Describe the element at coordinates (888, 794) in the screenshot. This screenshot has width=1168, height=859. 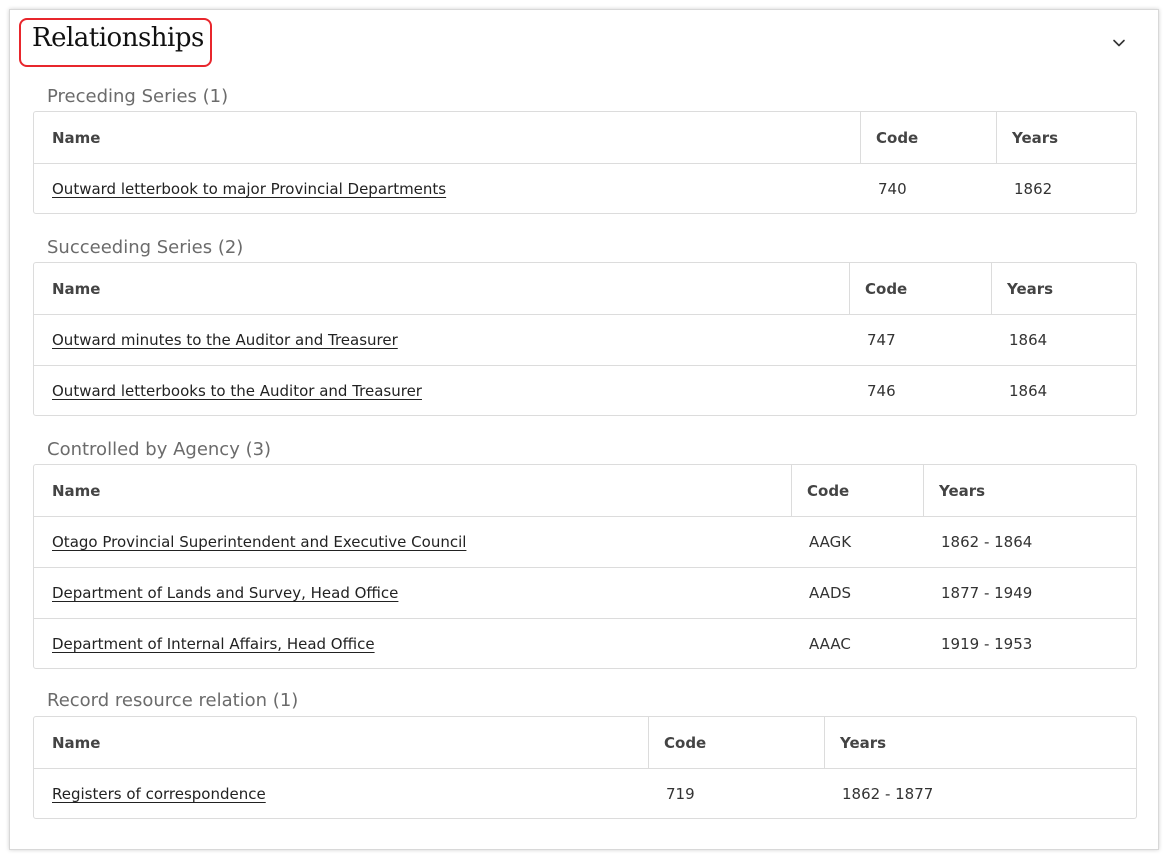
I see `years-value: 1862 - 1877` at that location.